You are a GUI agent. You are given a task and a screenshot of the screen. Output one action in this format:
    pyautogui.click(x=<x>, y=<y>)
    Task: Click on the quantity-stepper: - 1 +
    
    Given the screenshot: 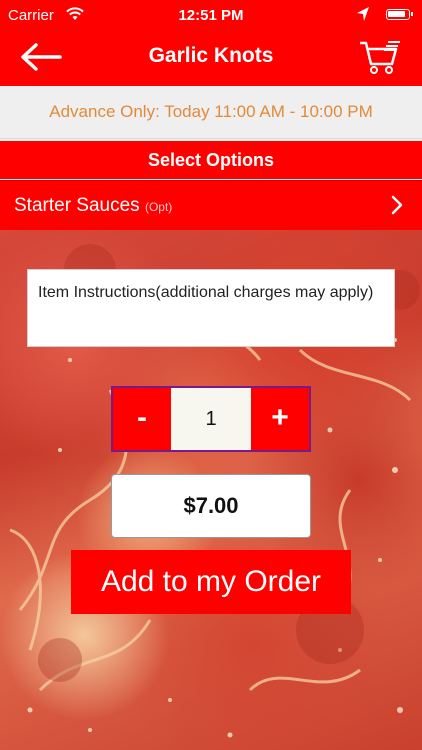 What is the action you would take?
    pyautogui.click(x=211, y=419)
    